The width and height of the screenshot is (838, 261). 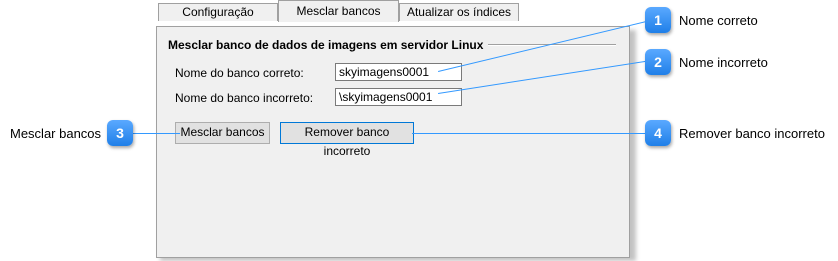 I want to click on correct-name-label: Nome do banco correto:, so click(x=239, y=73).